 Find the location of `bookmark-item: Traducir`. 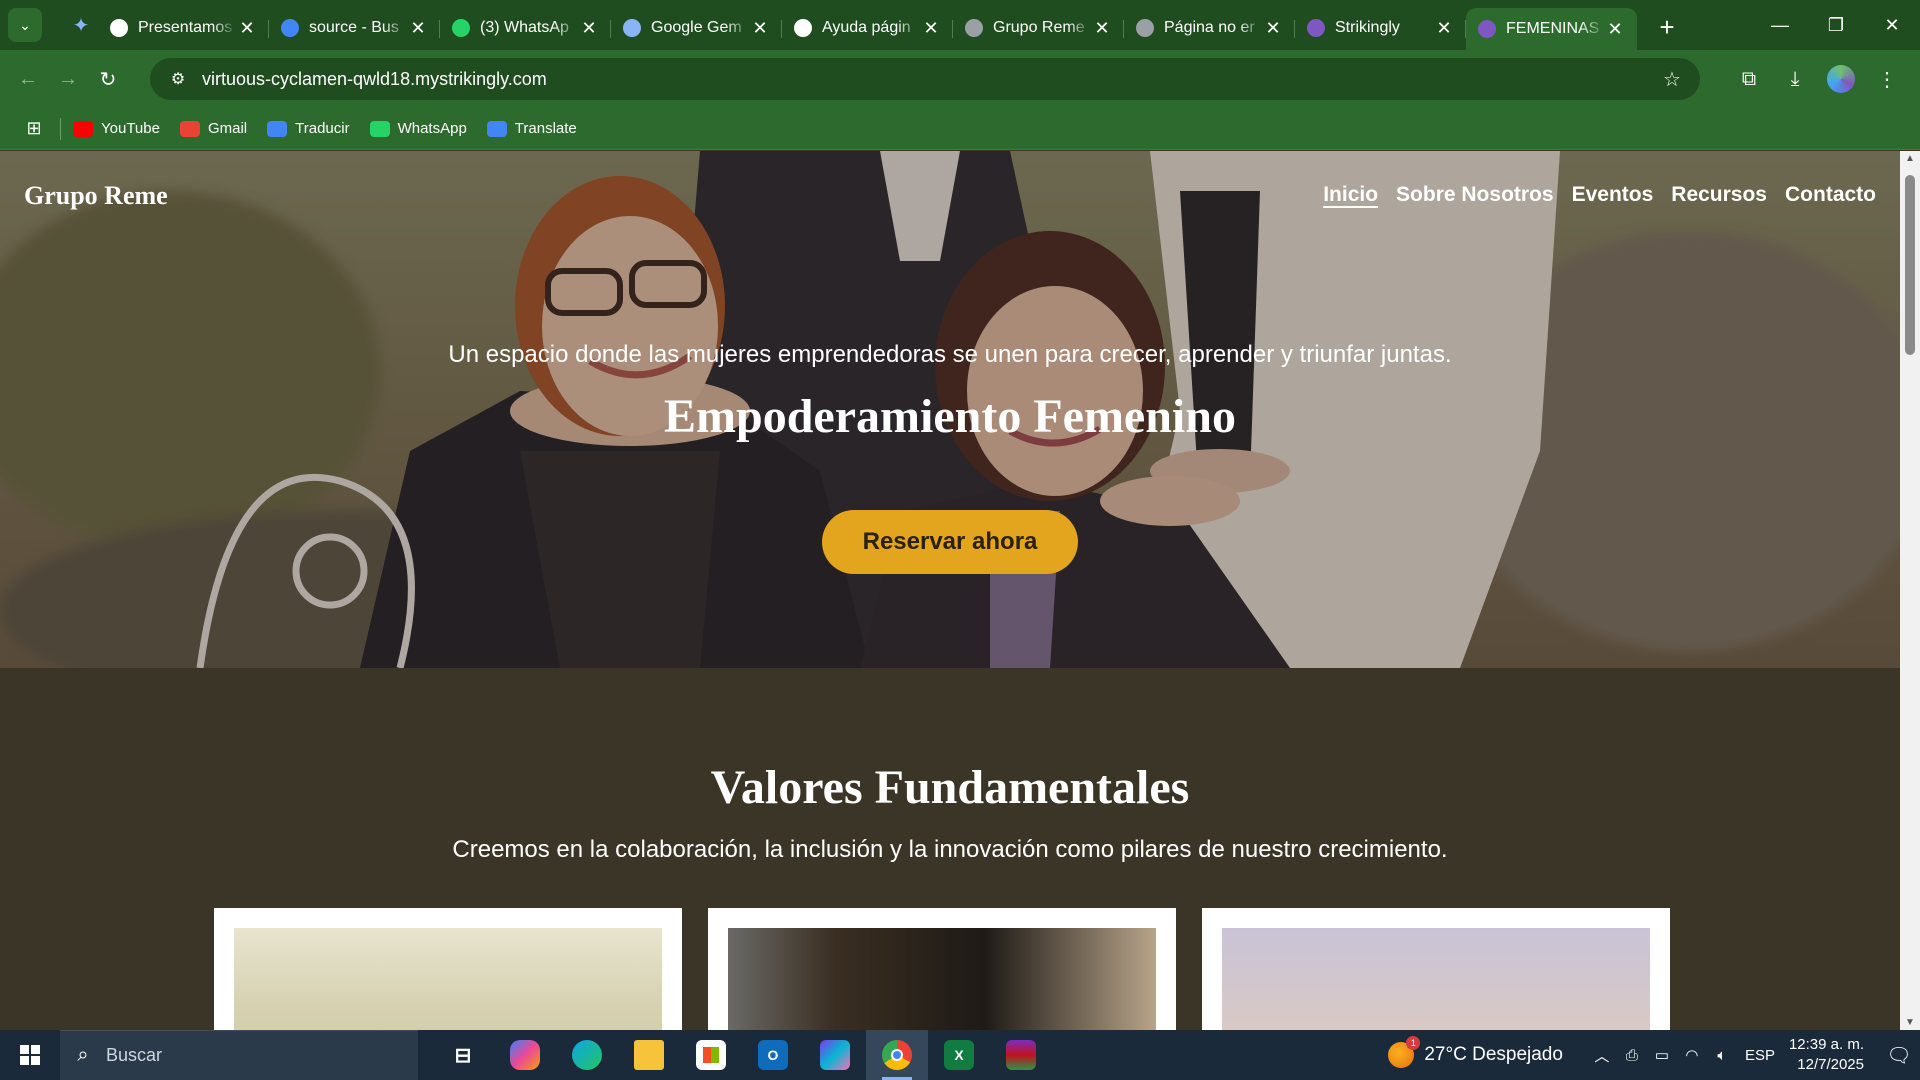

bookmark-item: Traducir is located at coordinates (308, 128).